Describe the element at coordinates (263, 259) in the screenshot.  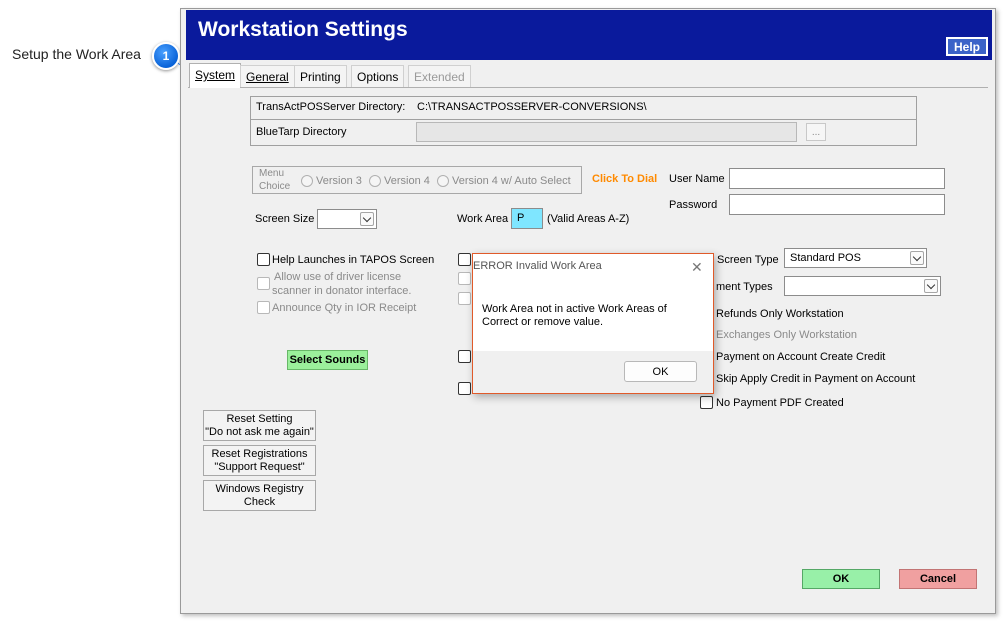
I see `help-launches-checkbox` at that location.